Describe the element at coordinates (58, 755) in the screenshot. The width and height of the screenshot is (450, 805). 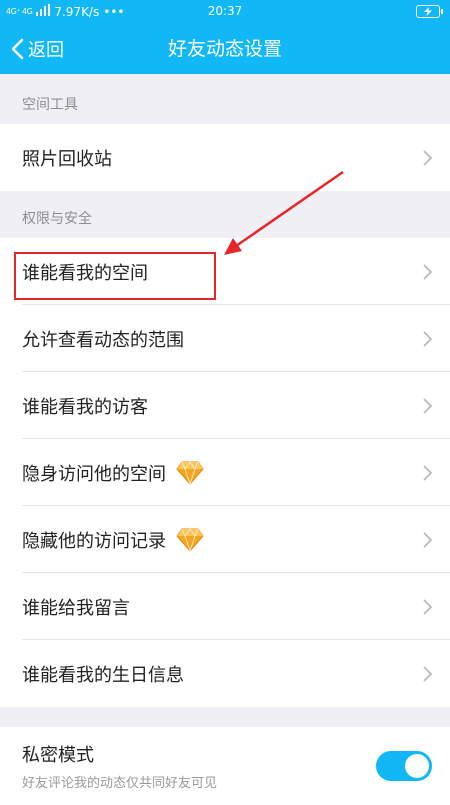
I see `private-mode-label: 私密模式` at that location.